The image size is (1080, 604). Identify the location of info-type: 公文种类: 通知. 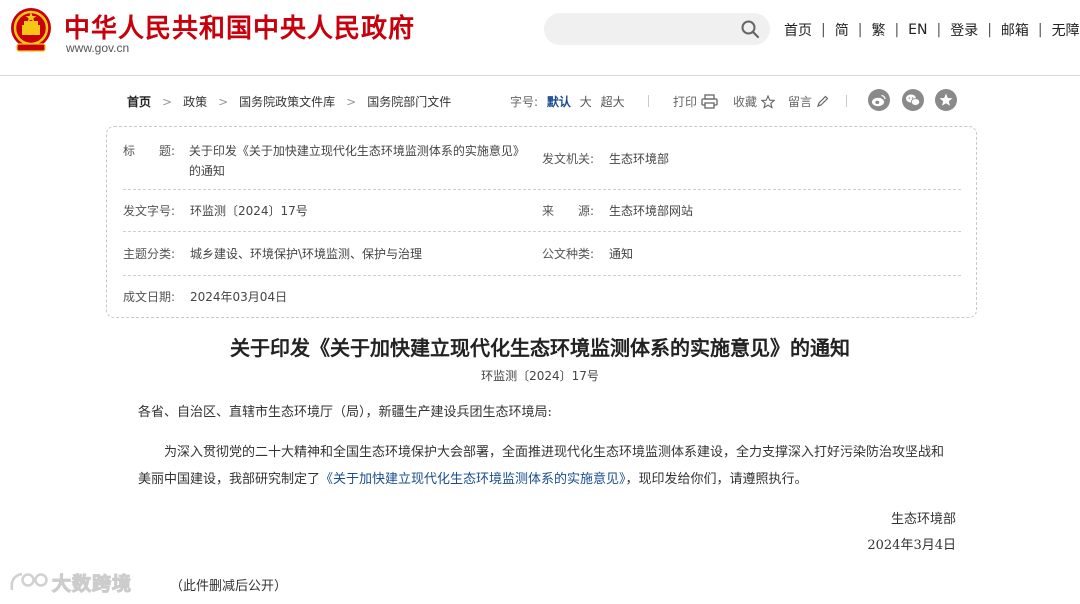
(587, 254).